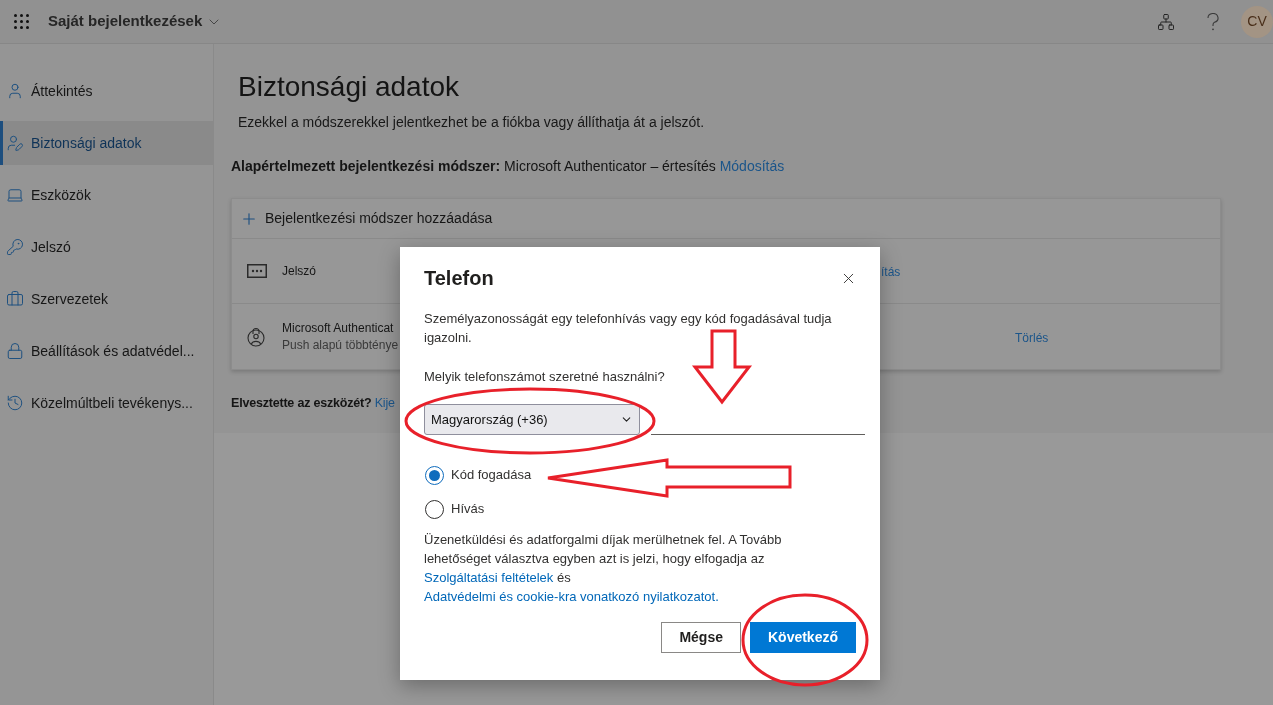 This screenshot has height=705, width=1273. What do you see at coordinates (726, 219) in the screenshot?
I see `add-method-button: Bejelentkezési módszer hozzáadása` at bounding box center [726, 219].